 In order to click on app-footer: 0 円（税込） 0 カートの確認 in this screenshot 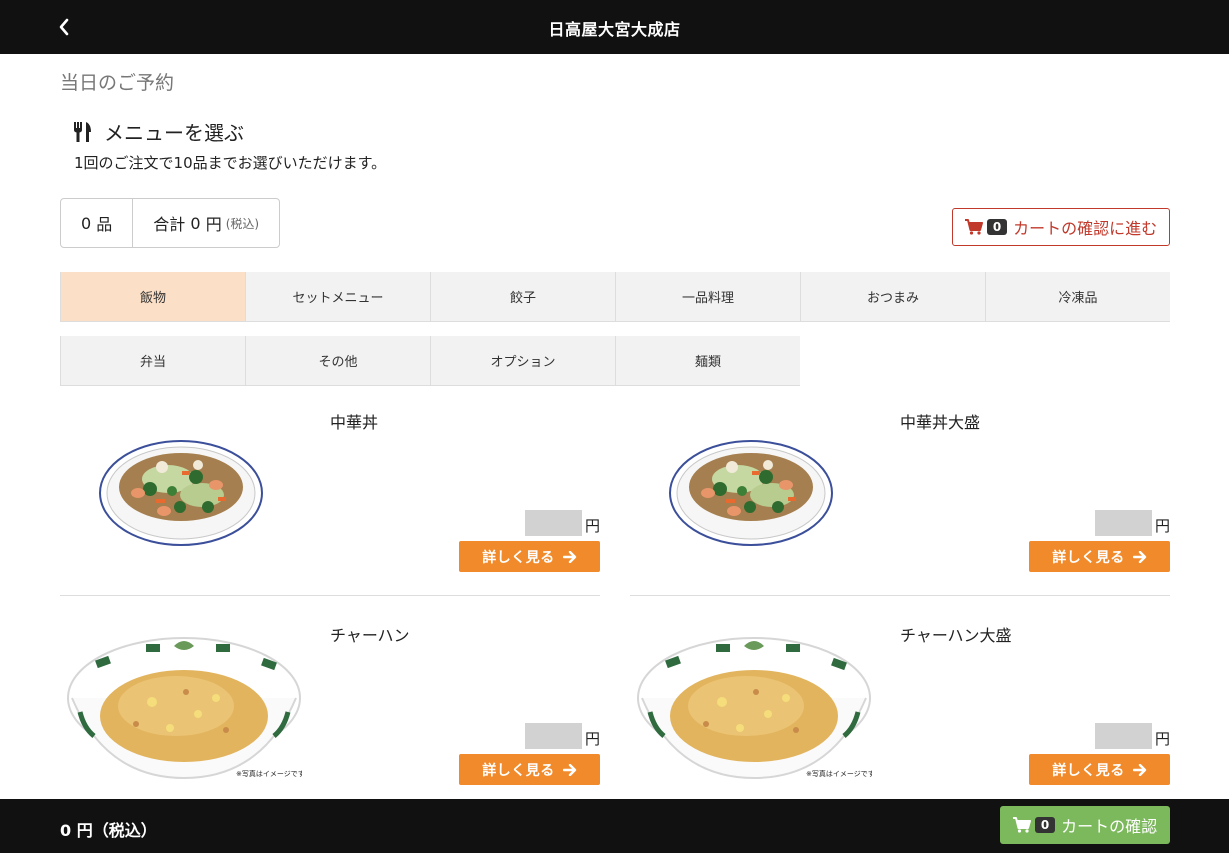, I will do `click(614, 826)`.